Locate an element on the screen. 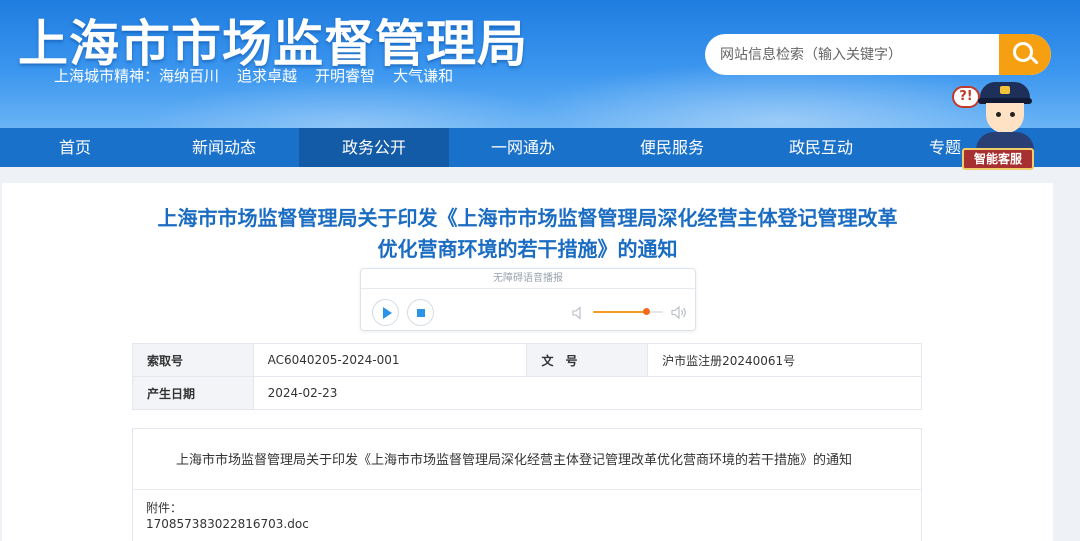 The image size is (1080, 541). index-number-label: 索取号 is located at coordinates (193, 360).